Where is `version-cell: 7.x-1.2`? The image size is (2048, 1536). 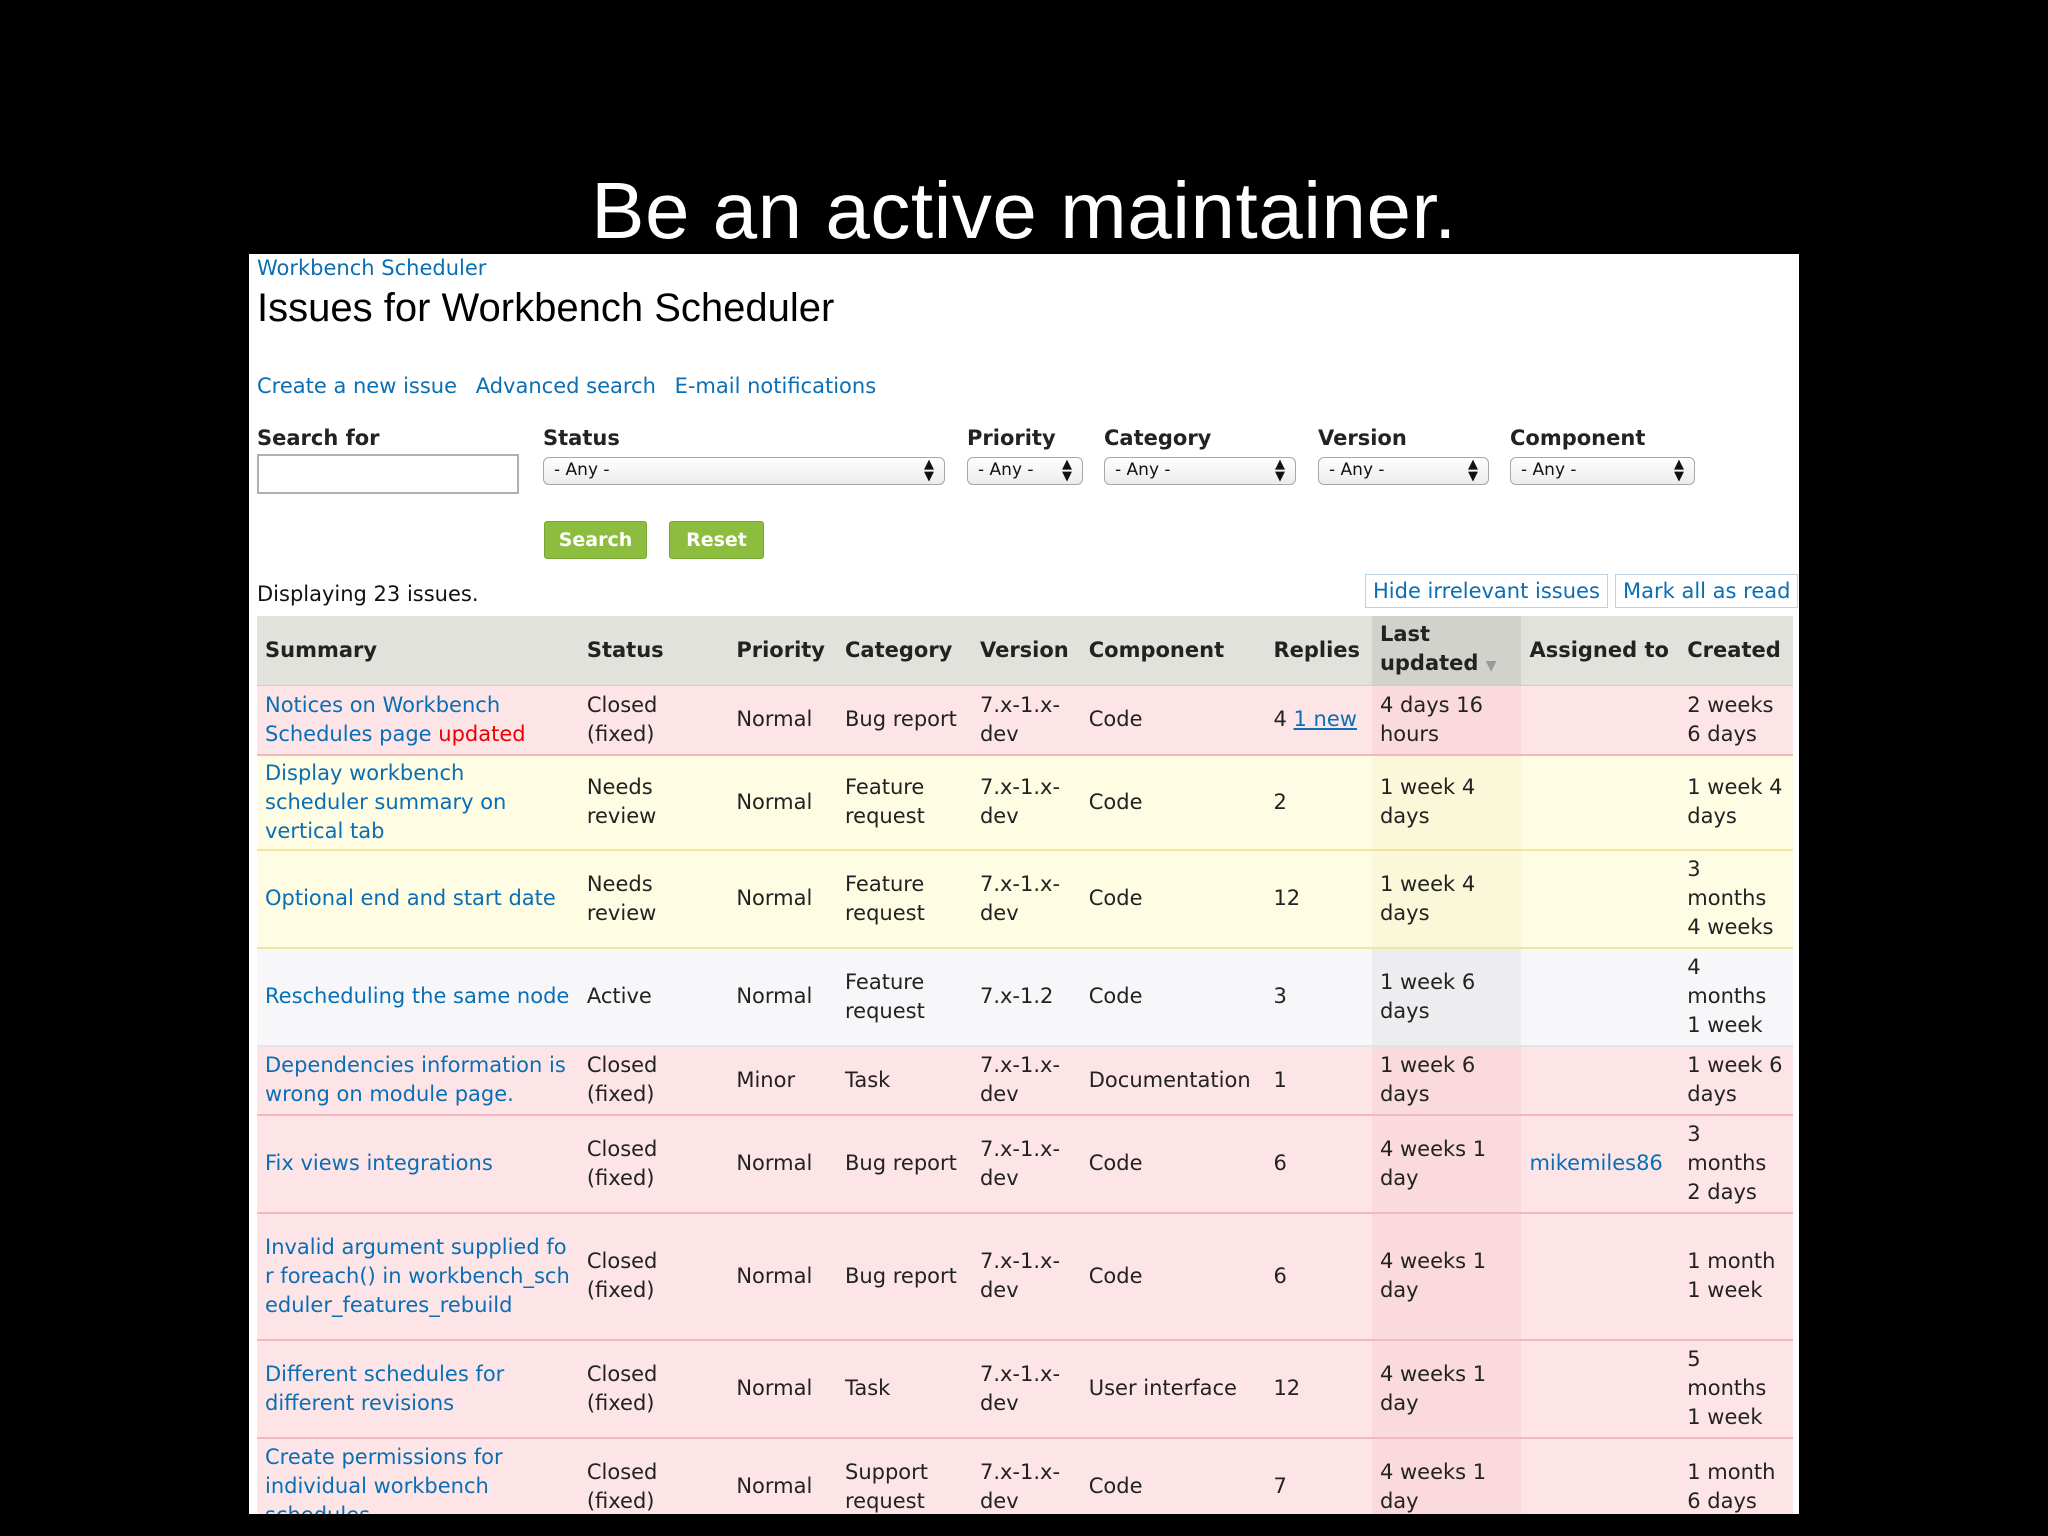 version-cell: 7.x-1.2 is located at coordinates (1026, 997).